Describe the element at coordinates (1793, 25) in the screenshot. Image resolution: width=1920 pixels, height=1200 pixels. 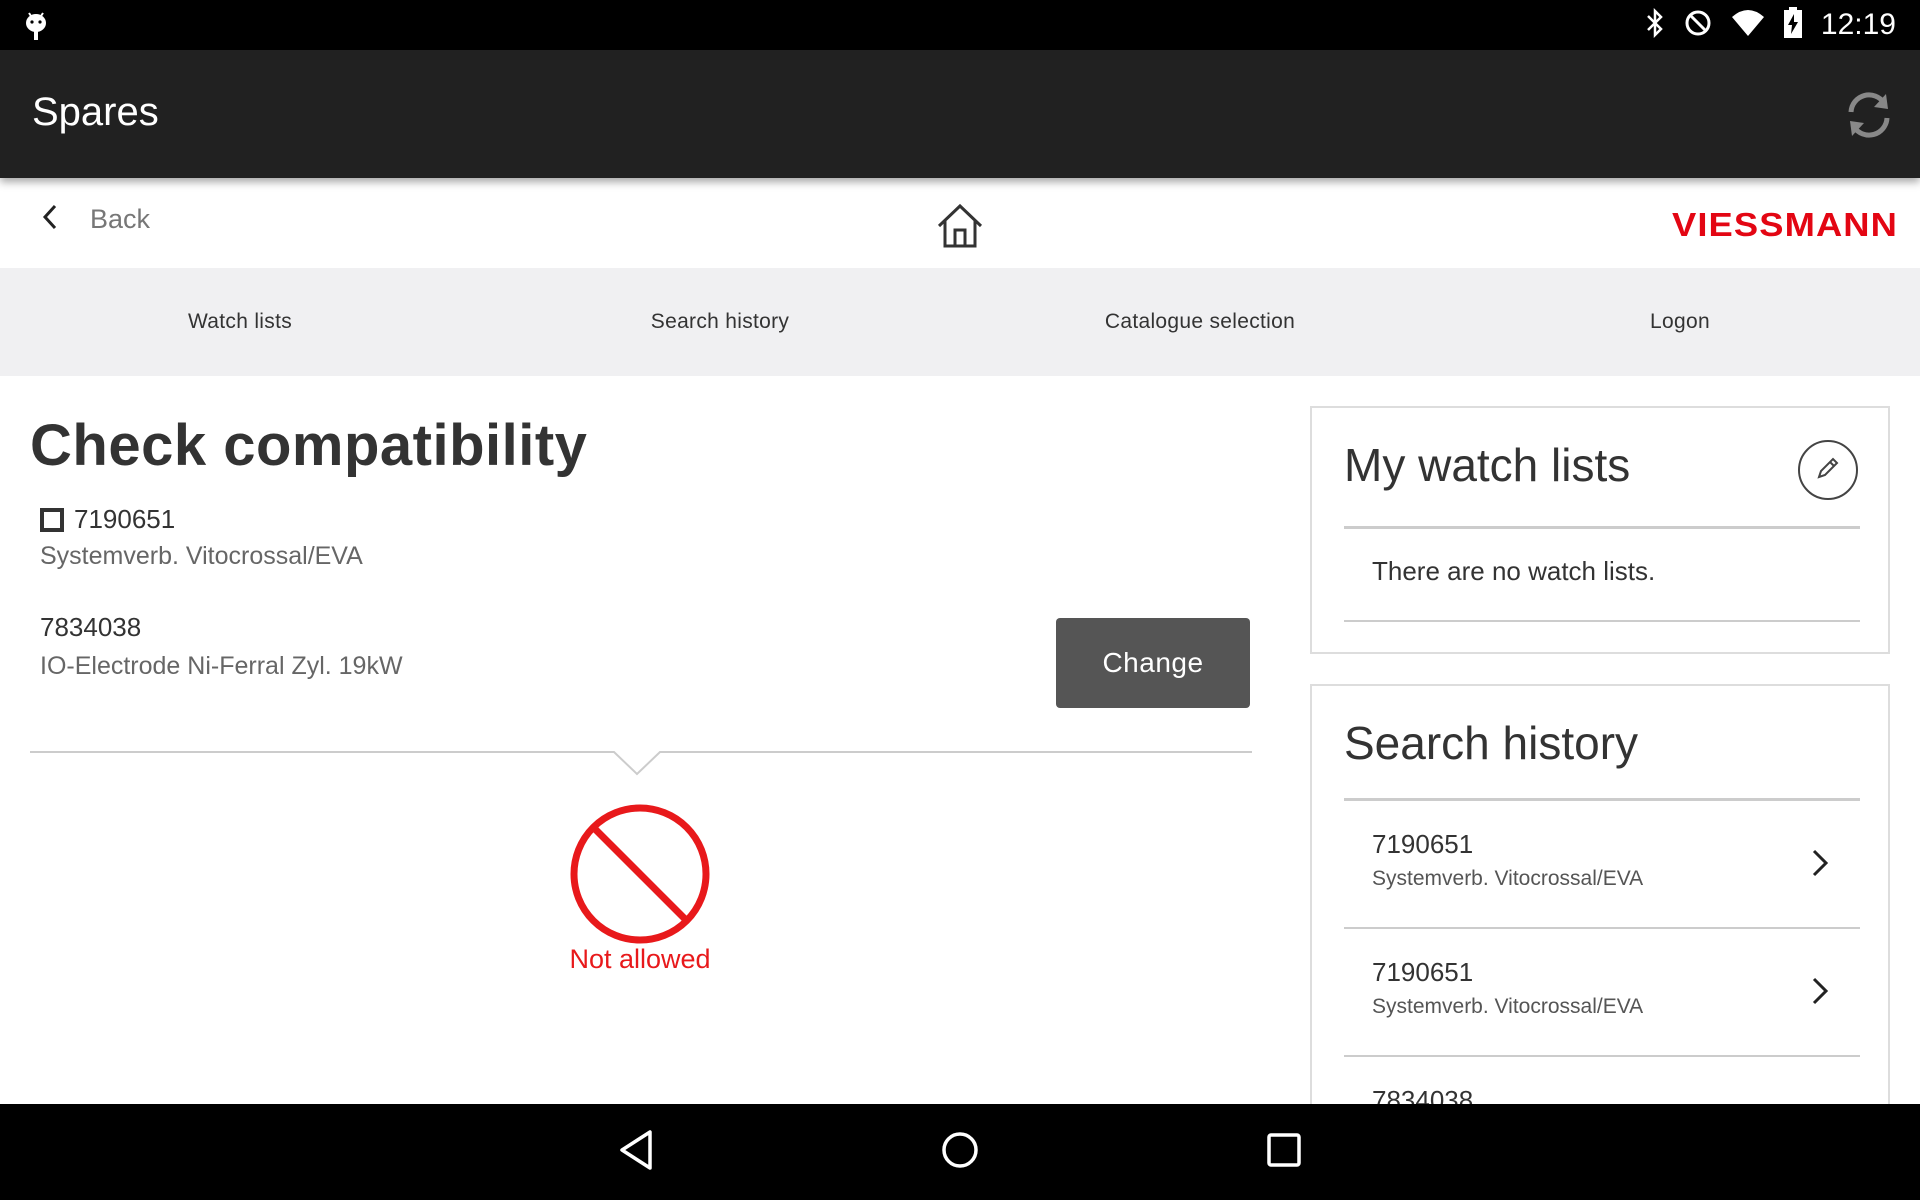
I see `battery-charging-icon` at that location.